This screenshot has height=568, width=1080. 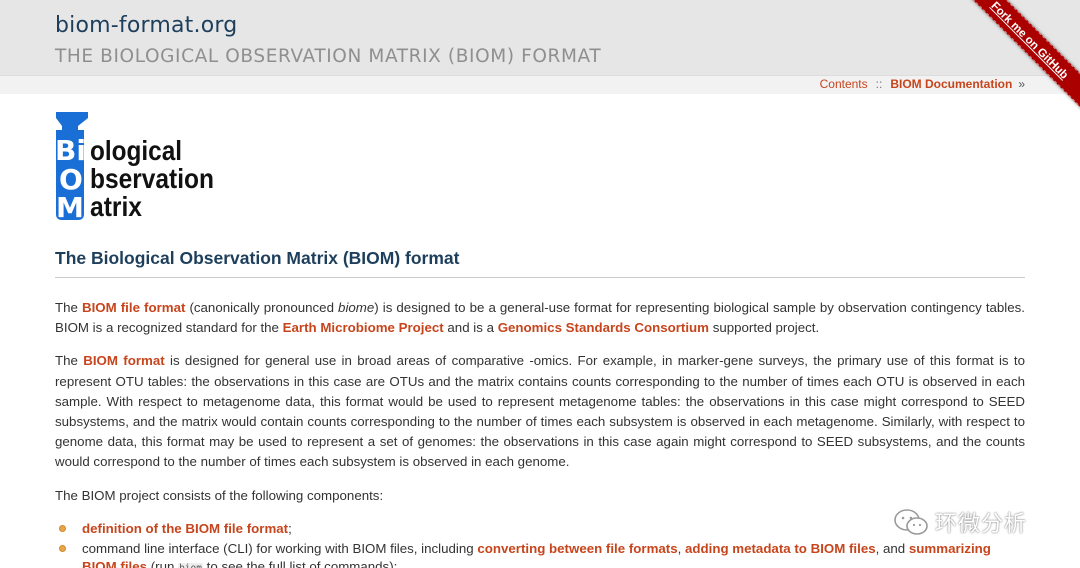 What do you see at coordinates (540, 529) in the screenshot?
I see `list-item: definition of the BIOM file format;` at bounding box center [540, 529].